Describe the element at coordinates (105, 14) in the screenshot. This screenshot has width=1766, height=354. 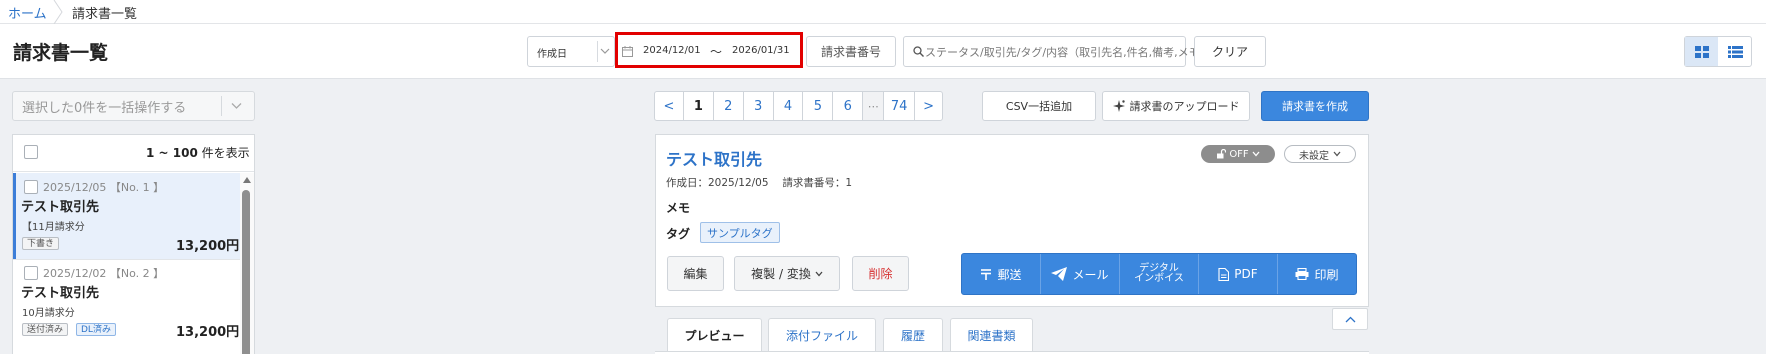
I see `breadcrumb-current: 請求書一覧` at that location.